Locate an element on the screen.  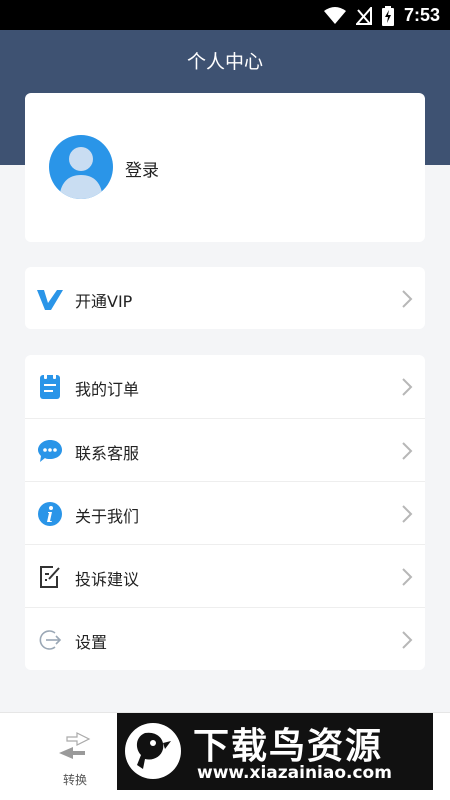
bird-logo-icon is located at coordinates (153, 751).